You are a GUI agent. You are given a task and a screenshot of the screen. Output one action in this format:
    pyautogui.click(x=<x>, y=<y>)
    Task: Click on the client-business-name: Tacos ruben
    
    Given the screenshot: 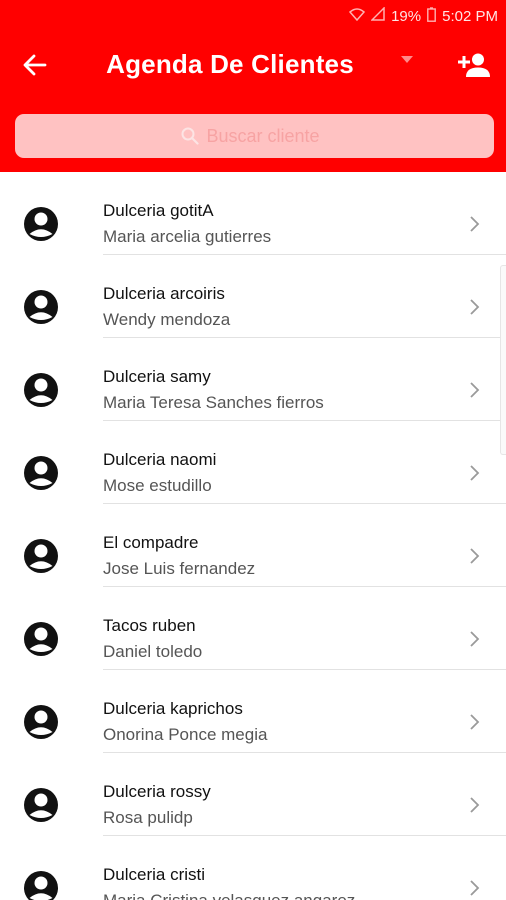 What is the action you would take?
    pyautogui.click(x=149, y=625)
    